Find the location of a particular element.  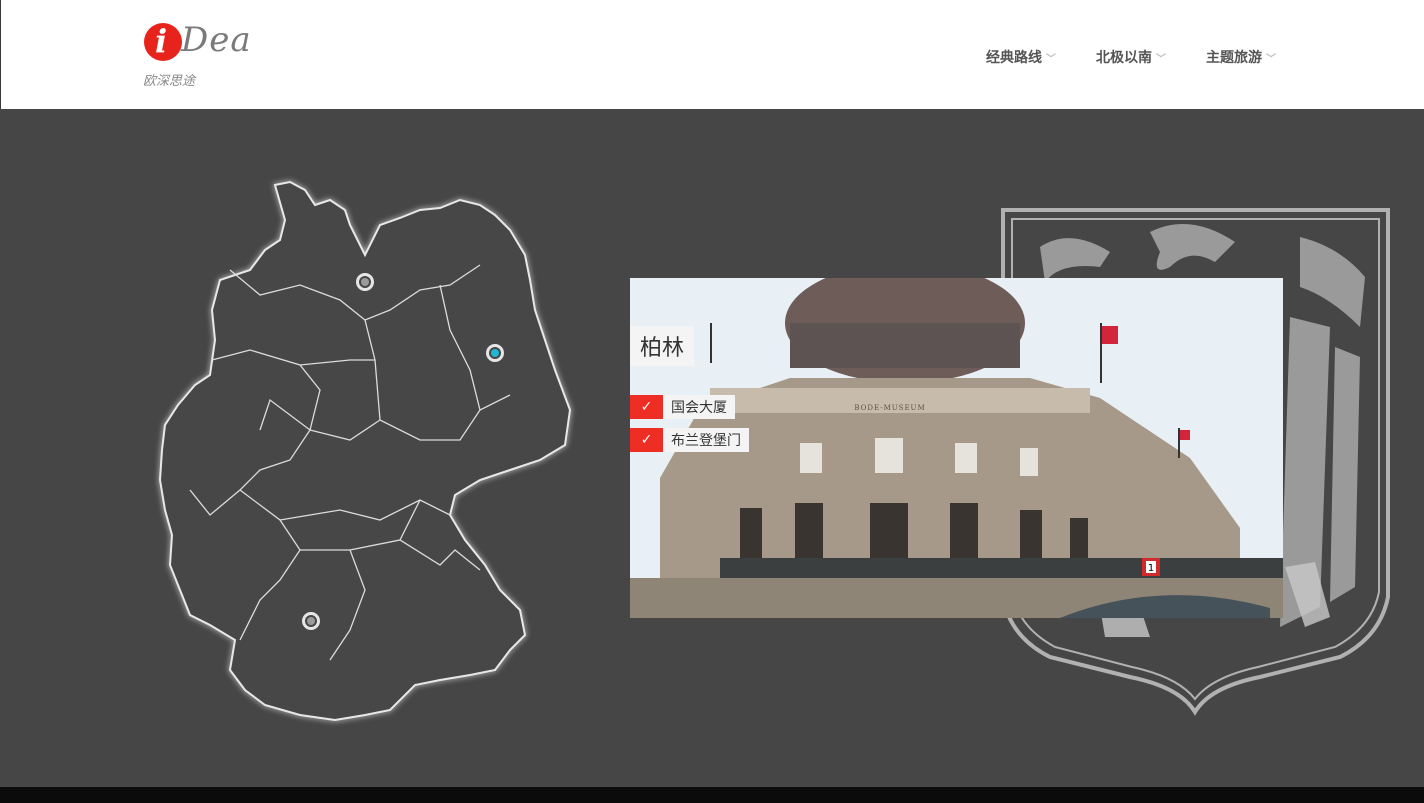

poi-item: ✓ 布兰登堡门 is located at coordinates (689, 440).